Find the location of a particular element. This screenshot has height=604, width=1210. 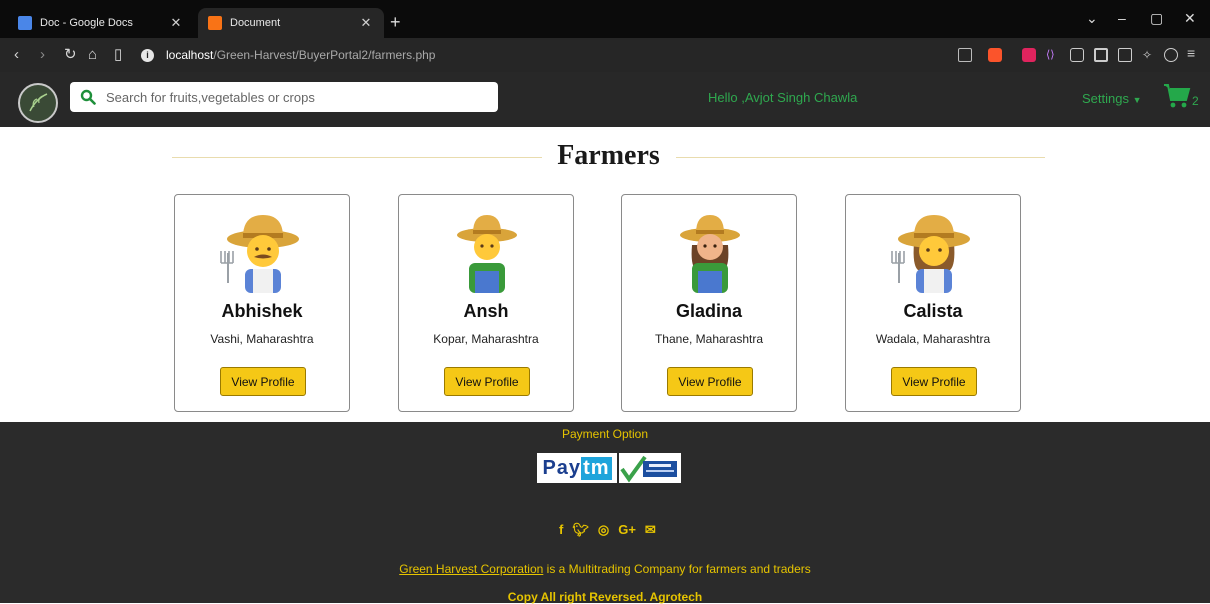

search-bar is located at coordinates (284, 97).